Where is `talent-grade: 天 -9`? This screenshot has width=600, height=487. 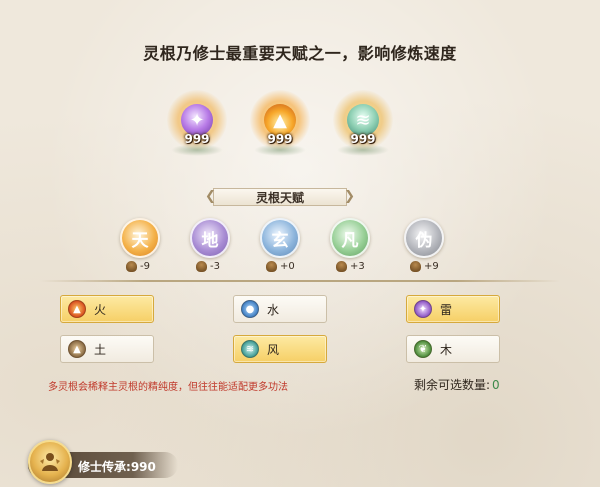
talent-grade: 天 -9 is located at coordinates (140, 248).